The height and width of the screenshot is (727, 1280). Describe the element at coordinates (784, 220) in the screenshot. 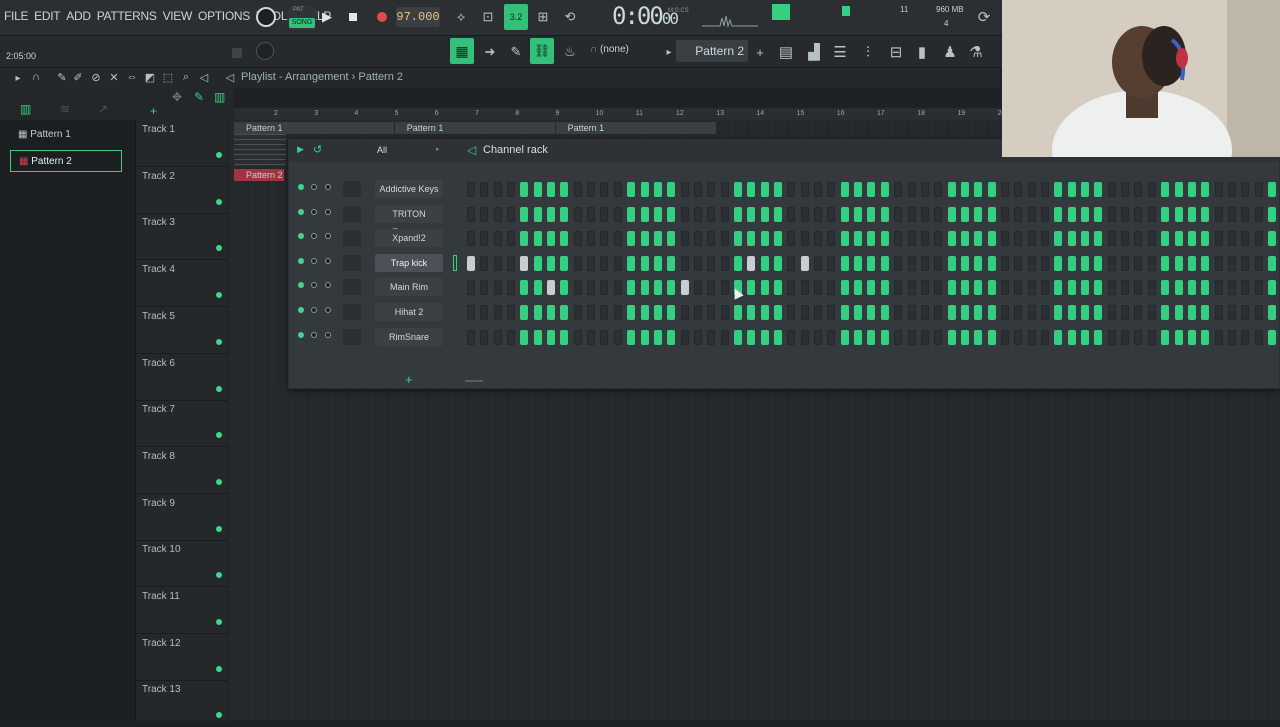

I see `channel-row: TRITON Extreme` at that location.